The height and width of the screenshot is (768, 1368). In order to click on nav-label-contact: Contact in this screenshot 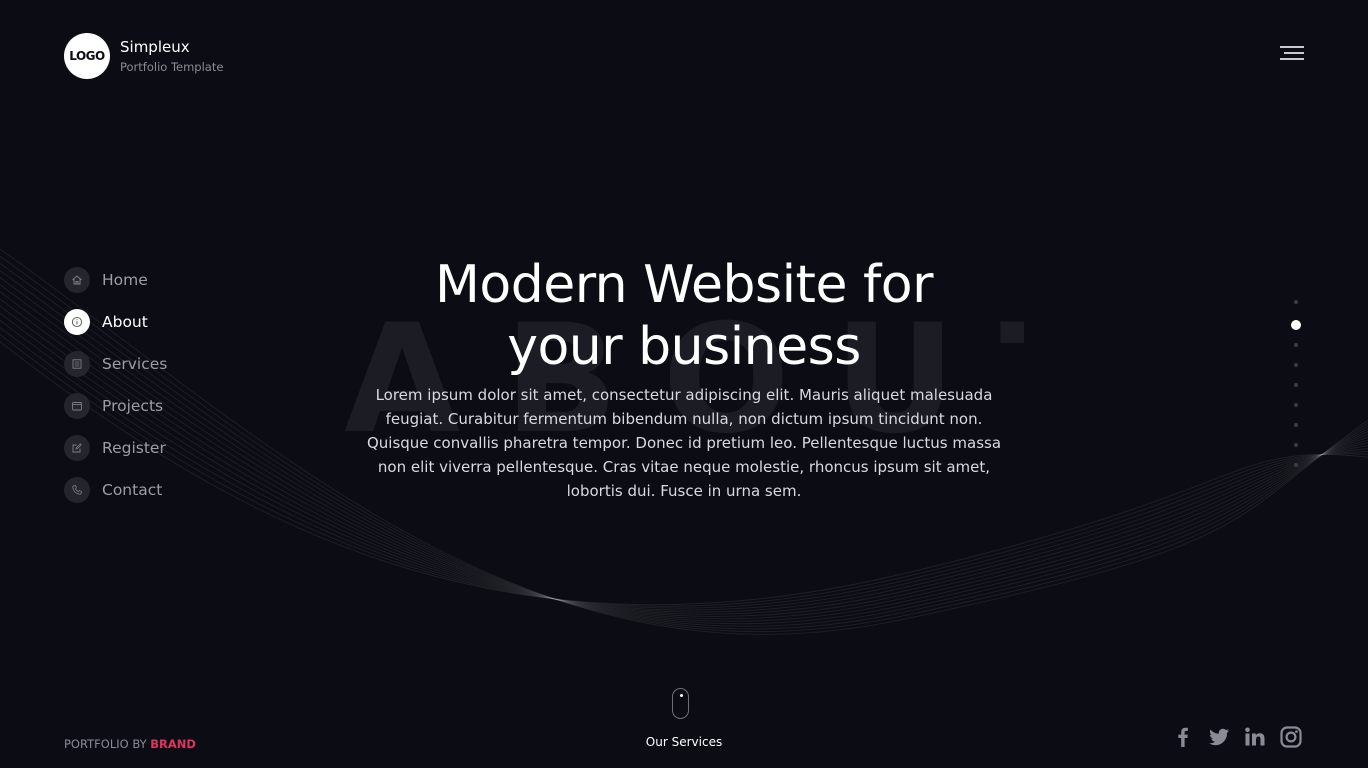, I will do `click(132, 490)`.